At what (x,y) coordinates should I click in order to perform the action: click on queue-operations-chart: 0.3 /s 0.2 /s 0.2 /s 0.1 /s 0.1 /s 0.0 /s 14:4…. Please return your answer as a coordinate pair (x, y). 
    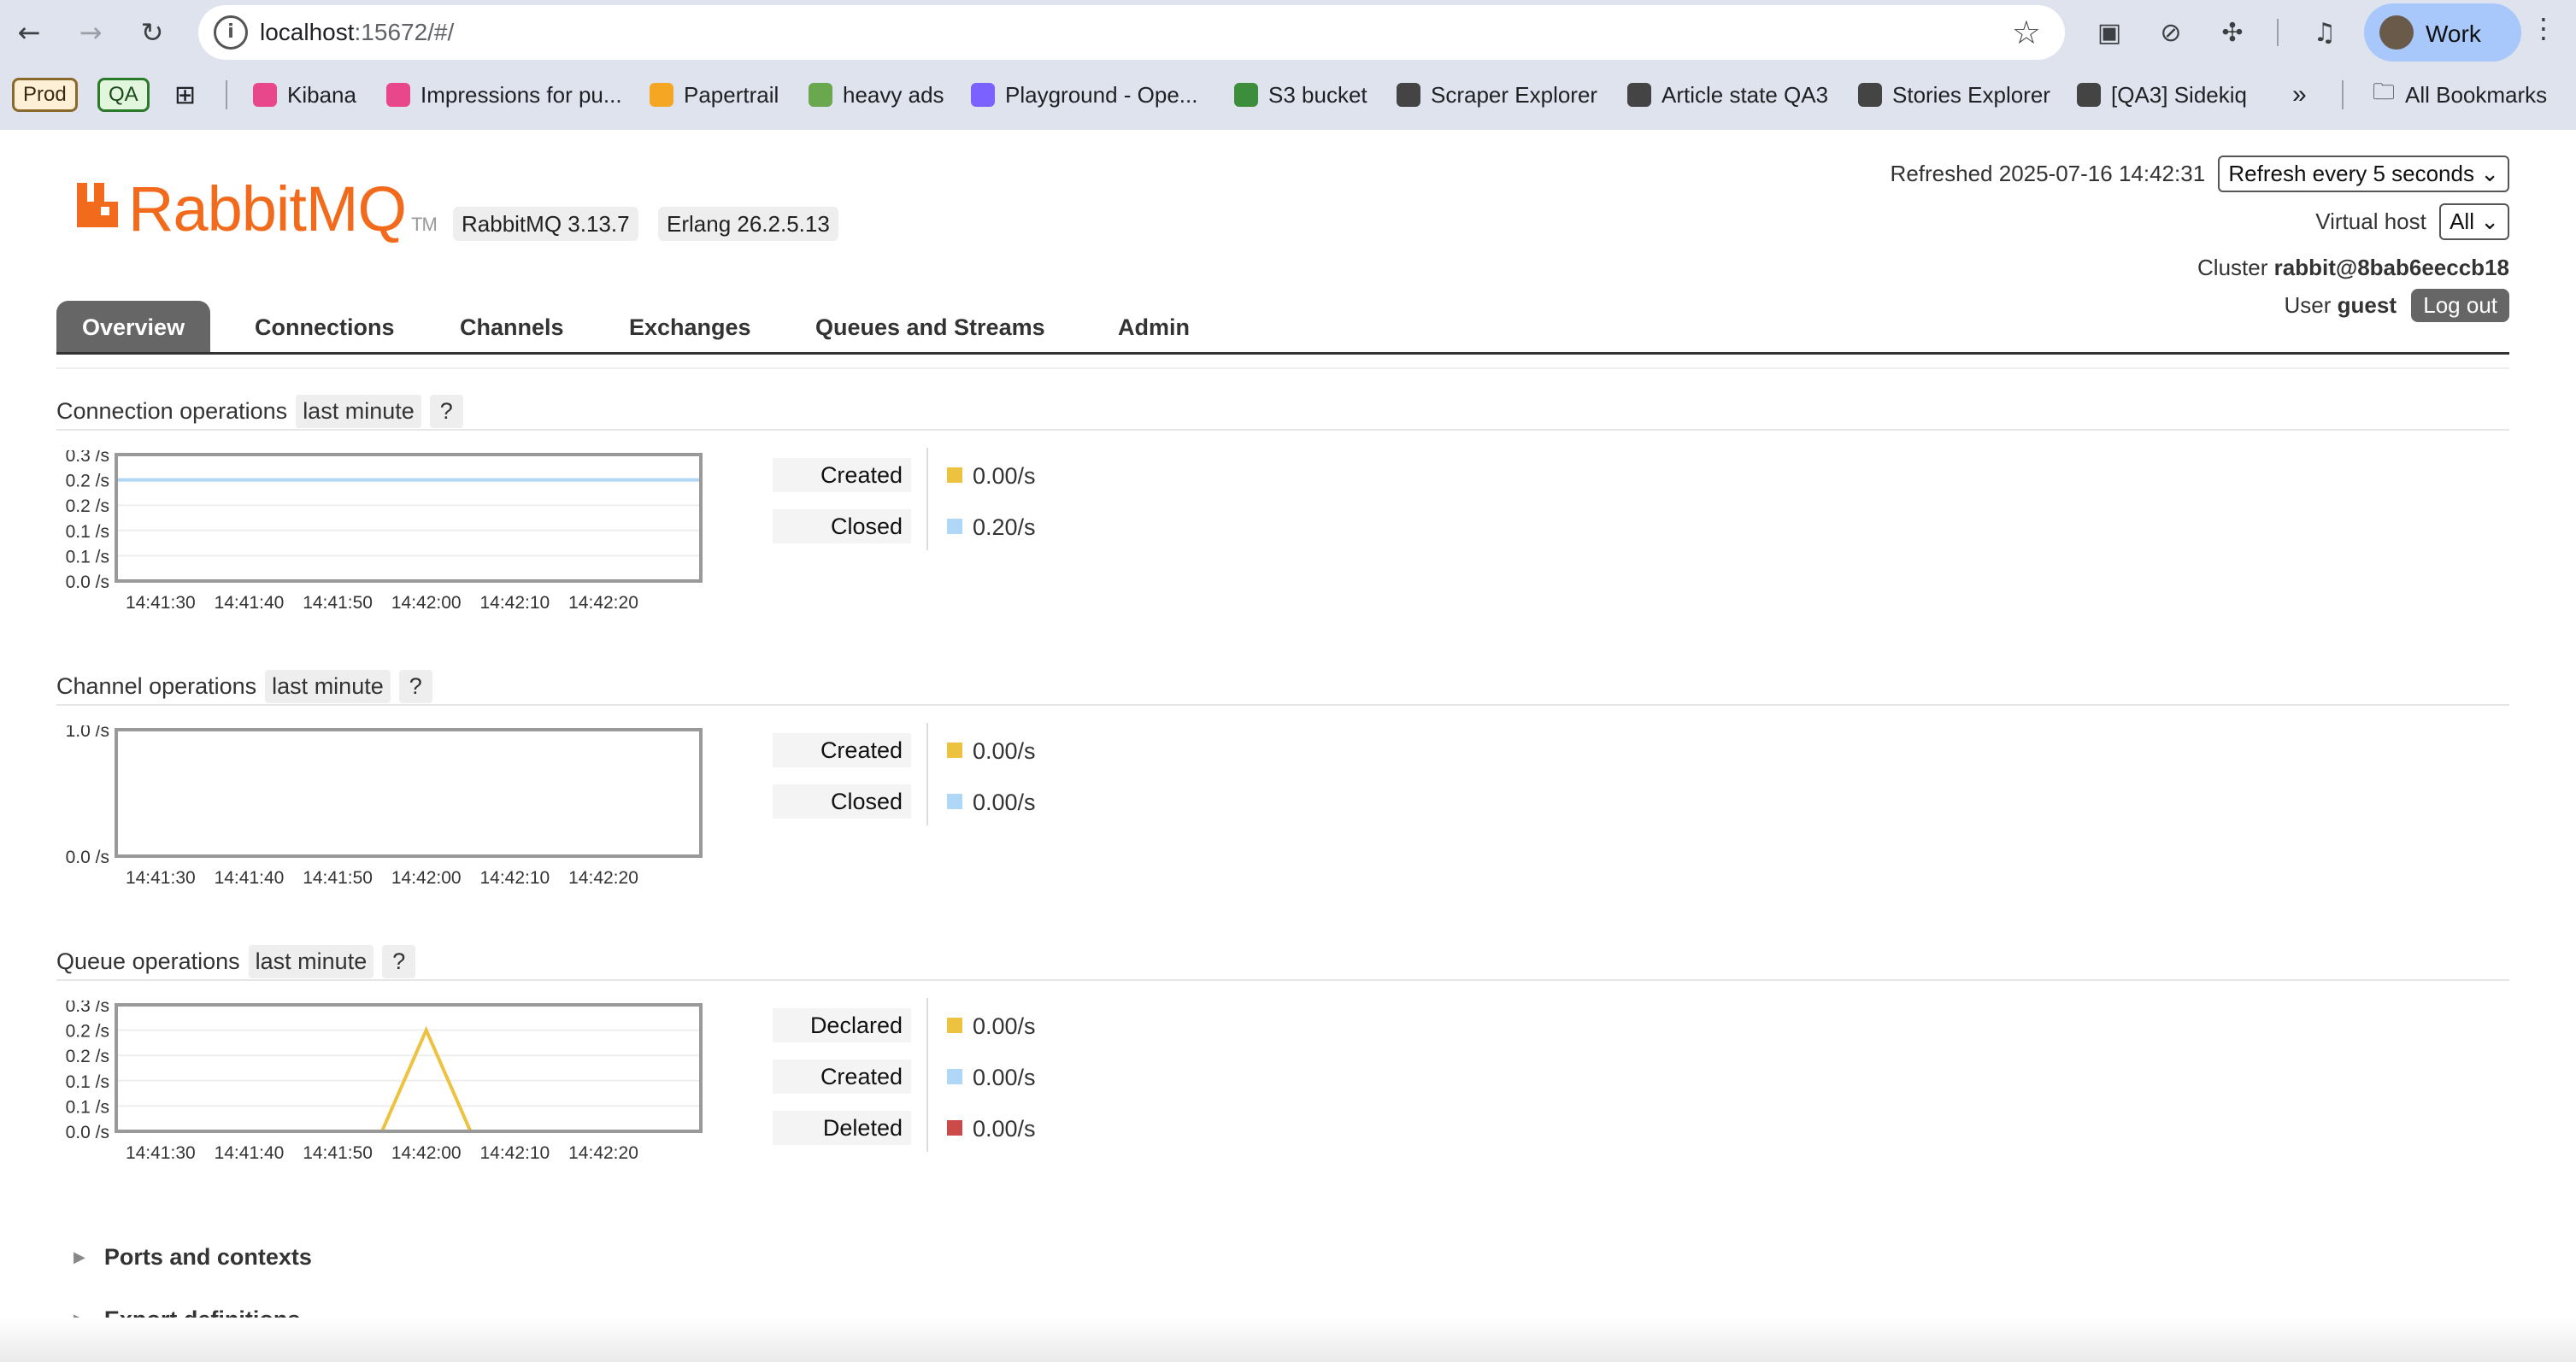
    Looking at the image, I should click on (380, 1086).